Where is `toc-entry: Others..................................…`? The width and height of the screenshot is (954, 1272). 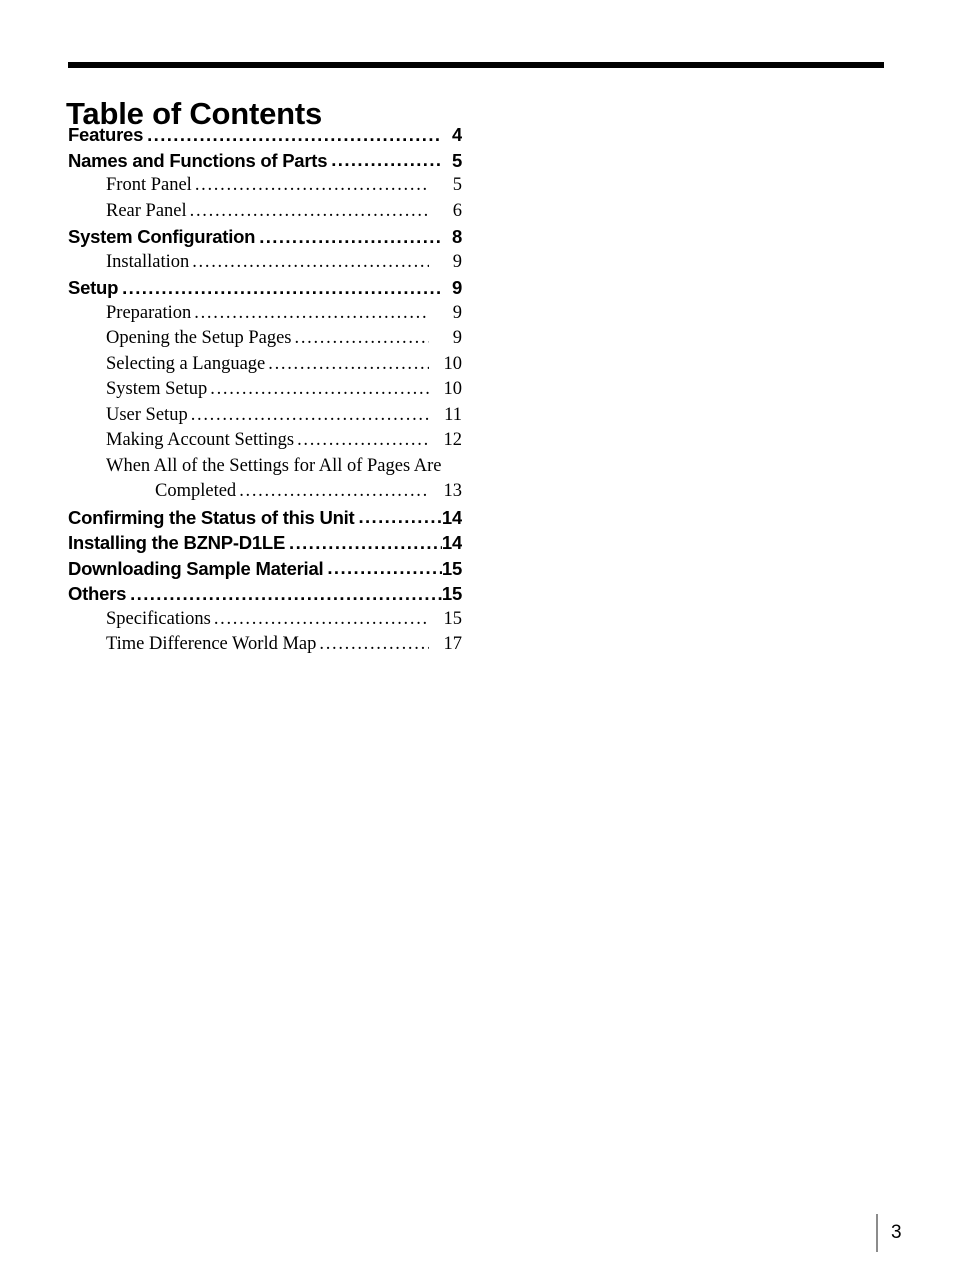 toc-entry: Others..................................… is located at coordinates (265, 596).